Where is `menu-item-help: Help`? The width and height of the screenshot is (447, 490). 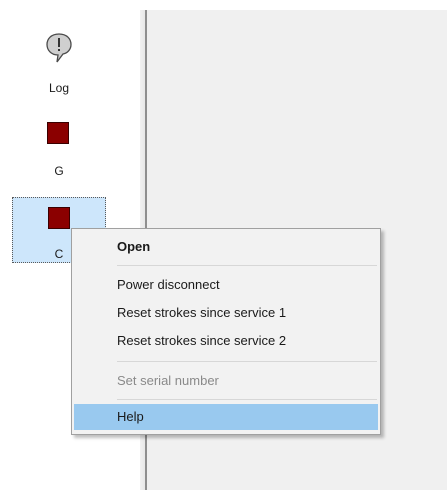
menu-item-help: Help is located at coordinates (226, 417).